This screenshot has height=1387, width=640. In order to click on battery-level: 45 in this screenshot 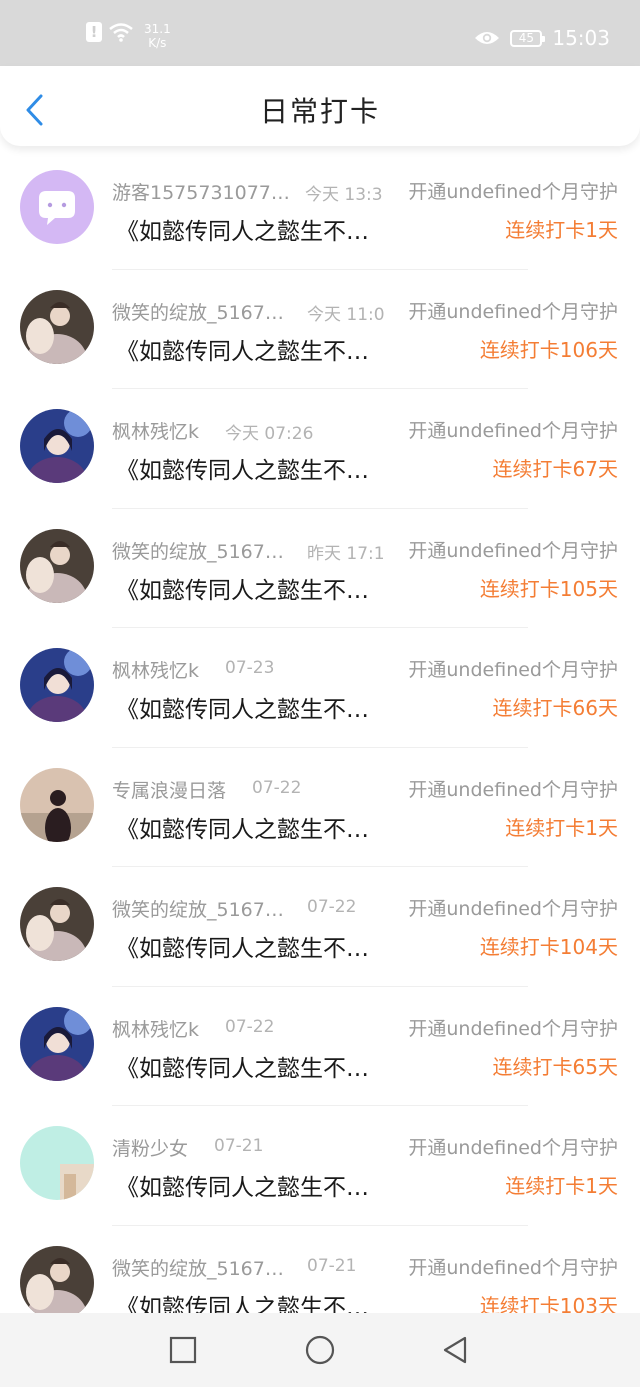, I will do `click(526, 37)`.